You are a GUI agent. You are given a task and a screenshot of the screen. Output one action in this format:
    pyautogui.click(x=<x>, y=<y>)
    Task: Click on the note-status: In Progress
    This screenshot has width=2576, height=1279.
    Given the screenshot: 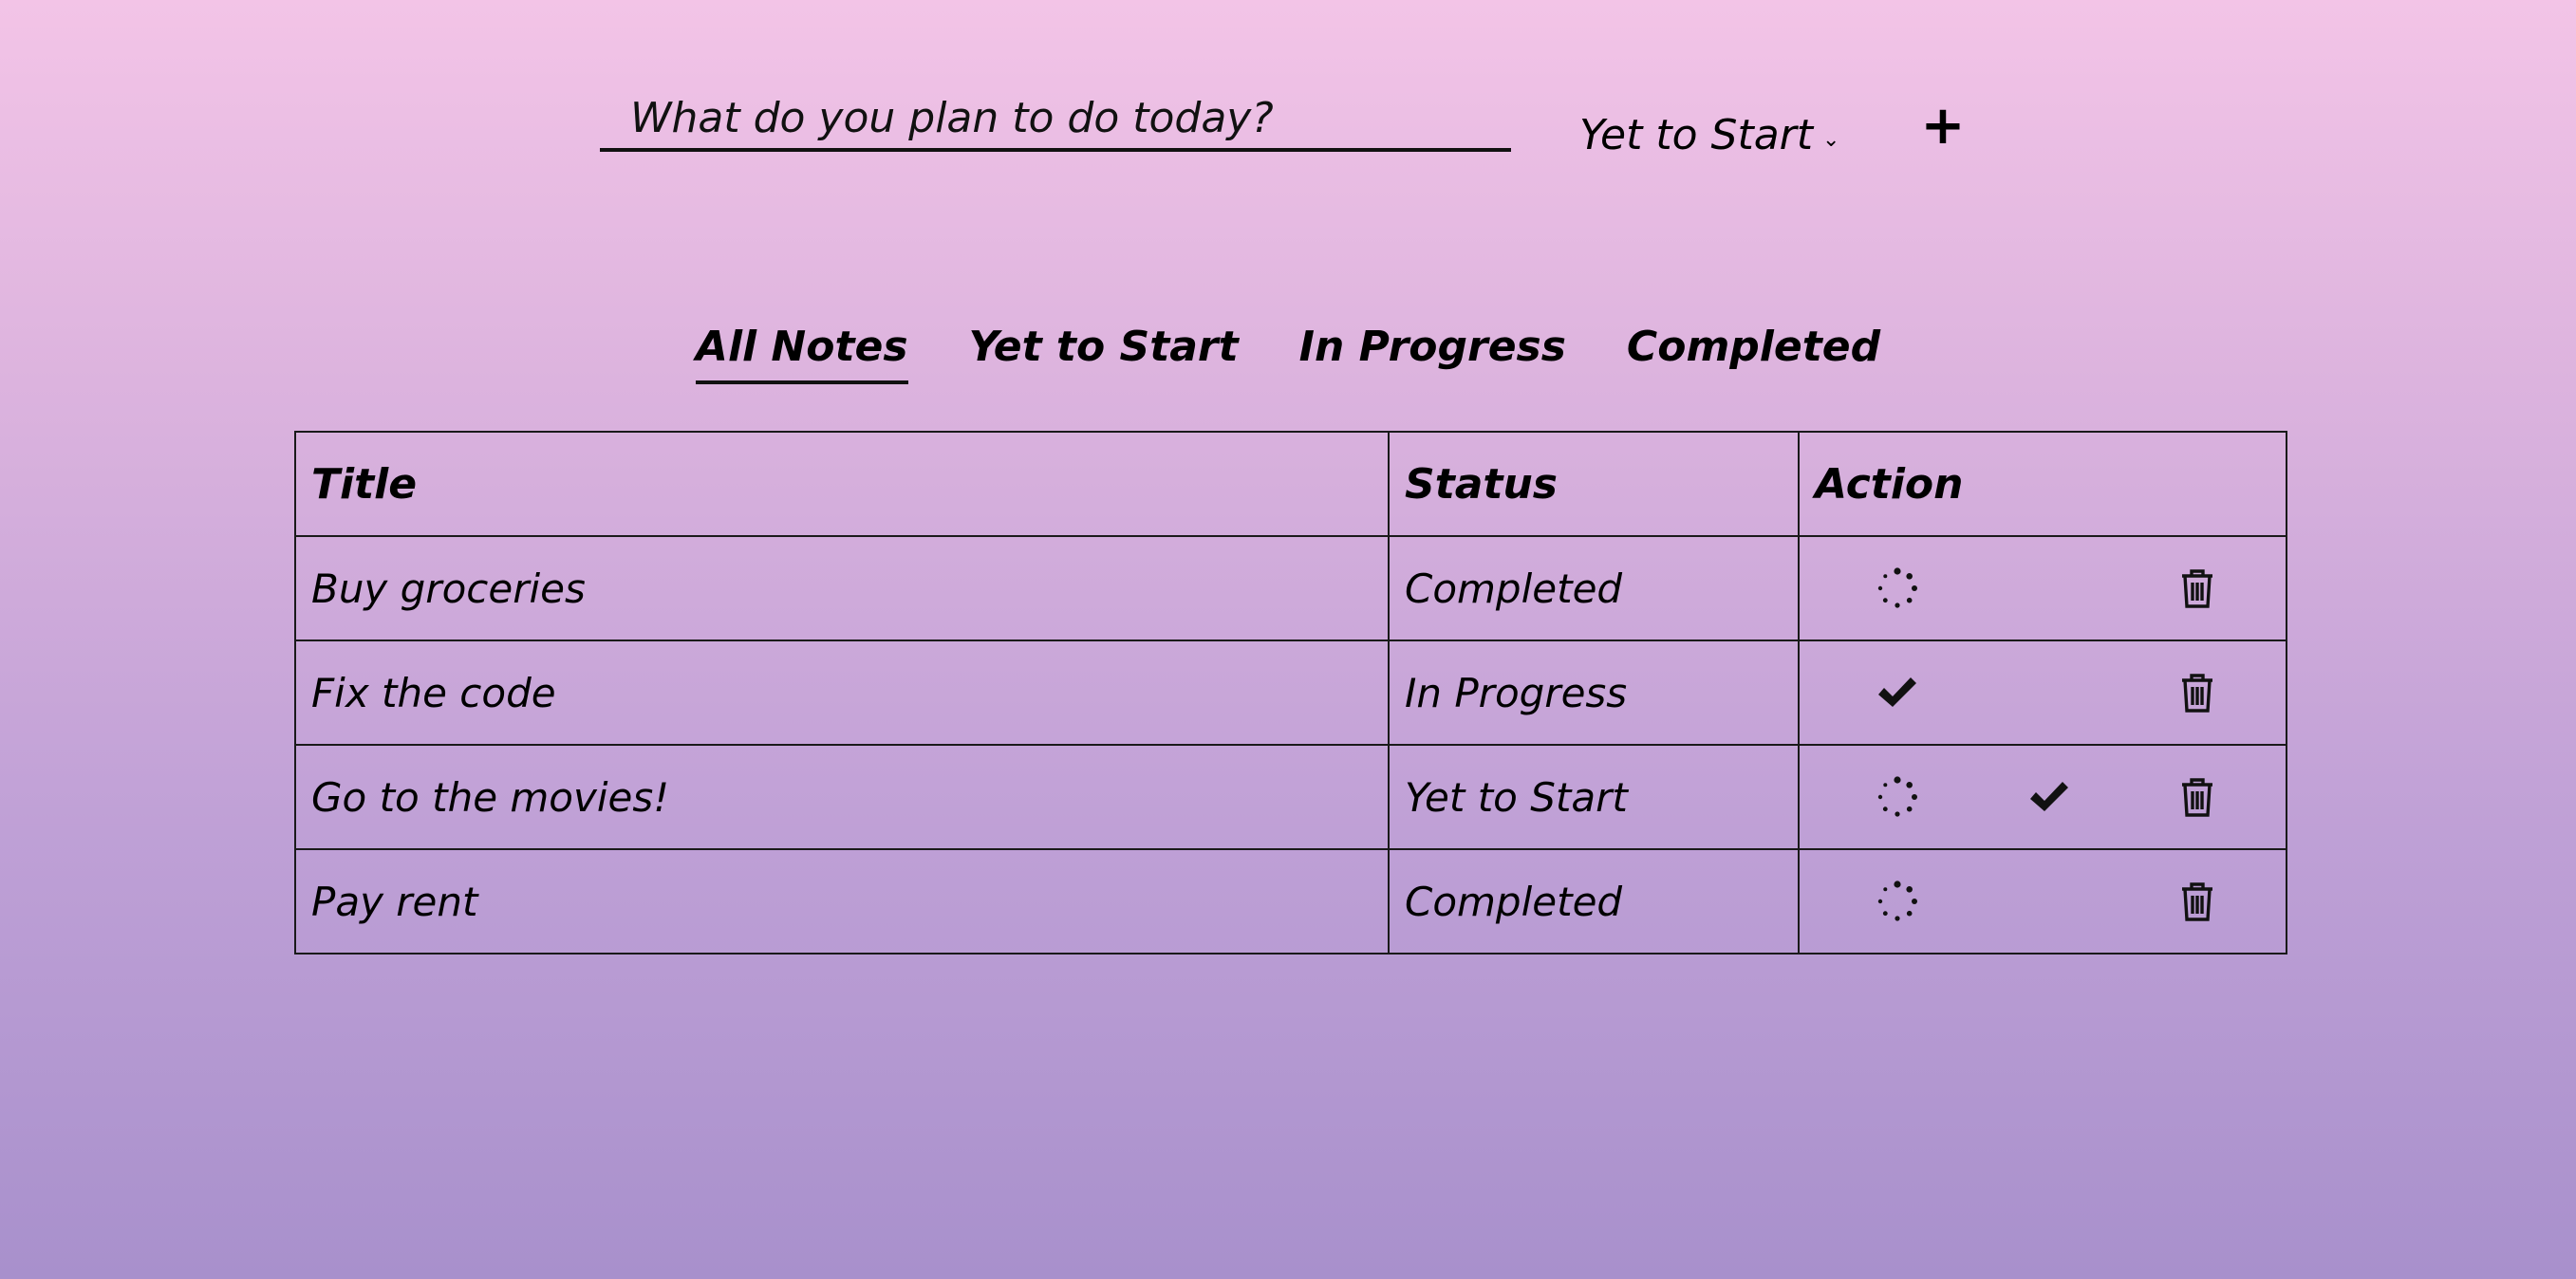 What is the action you would take?
    pyautogui.click(x=1594, y=693)
    